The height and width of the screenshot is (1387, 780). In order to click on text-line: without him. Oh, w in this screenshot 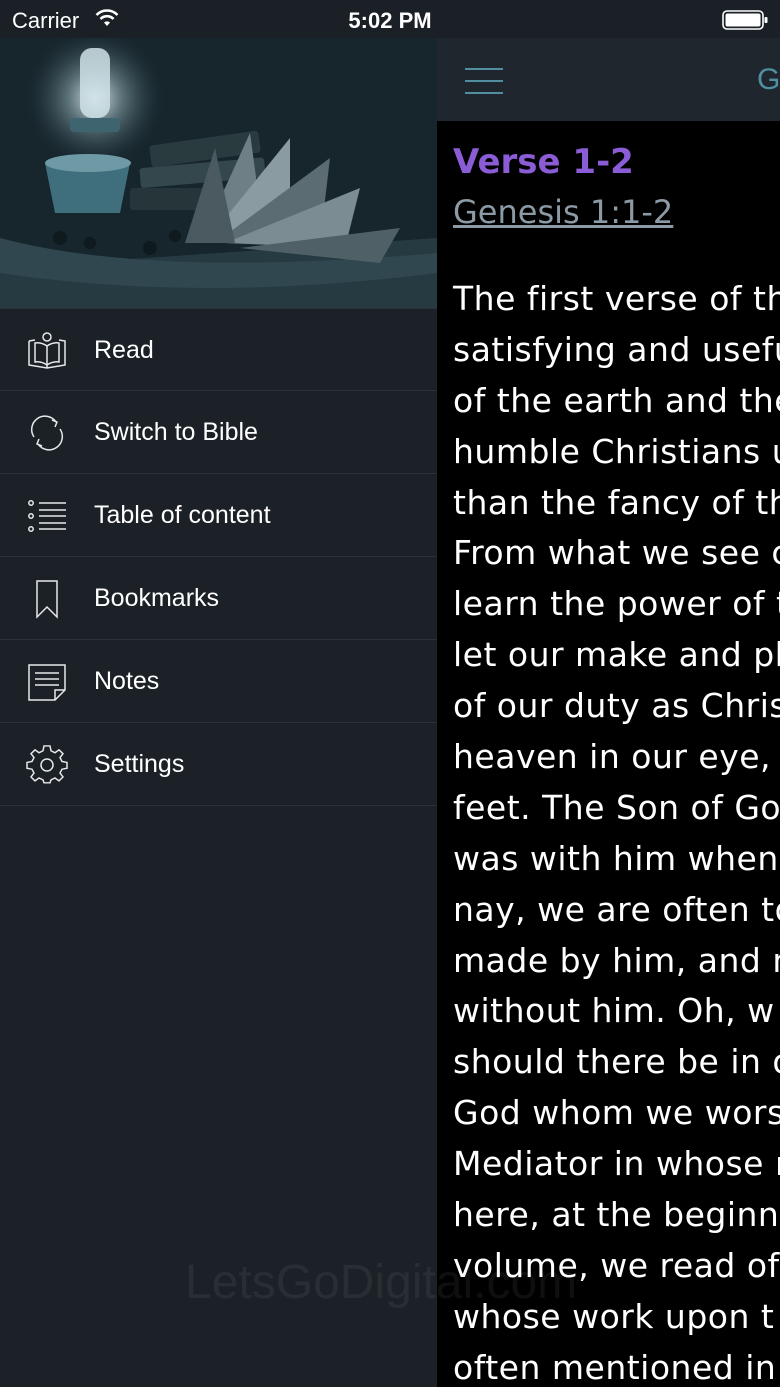, I will do `click(614, 1011)`.